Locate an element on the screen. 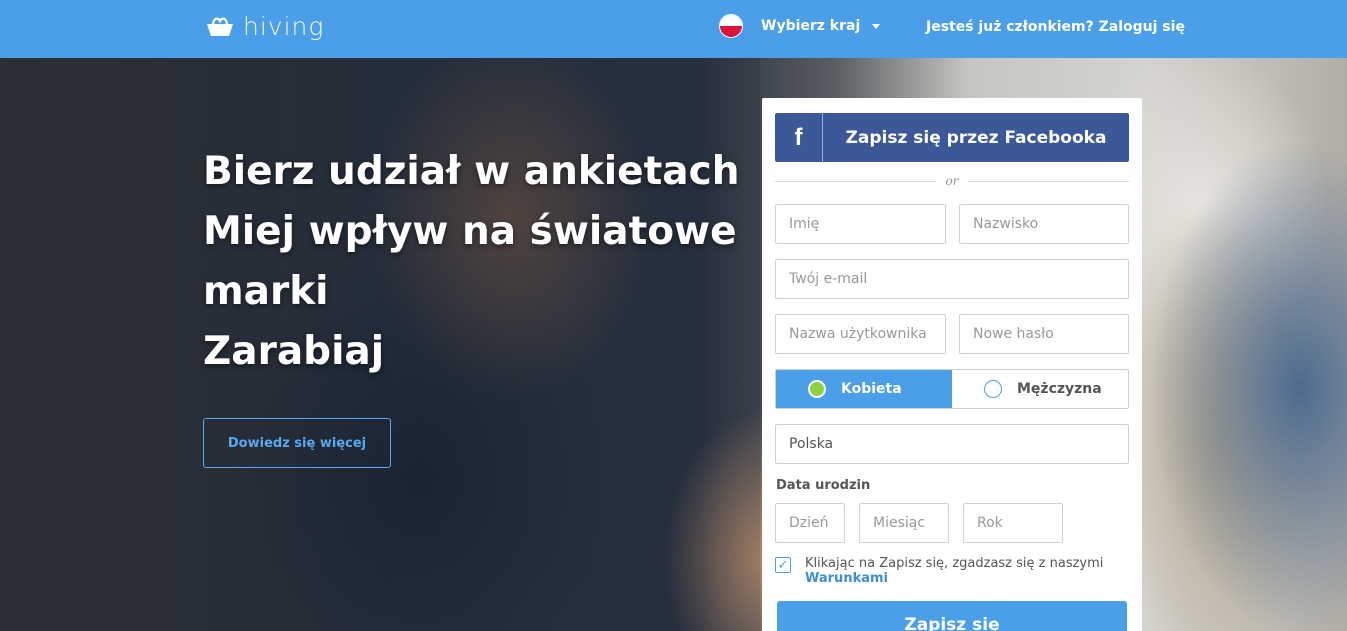 Image resolution: width=1347 pixels, height=631 pixels. password-field: Nowe hasło is located at coordinates (1044, 334).